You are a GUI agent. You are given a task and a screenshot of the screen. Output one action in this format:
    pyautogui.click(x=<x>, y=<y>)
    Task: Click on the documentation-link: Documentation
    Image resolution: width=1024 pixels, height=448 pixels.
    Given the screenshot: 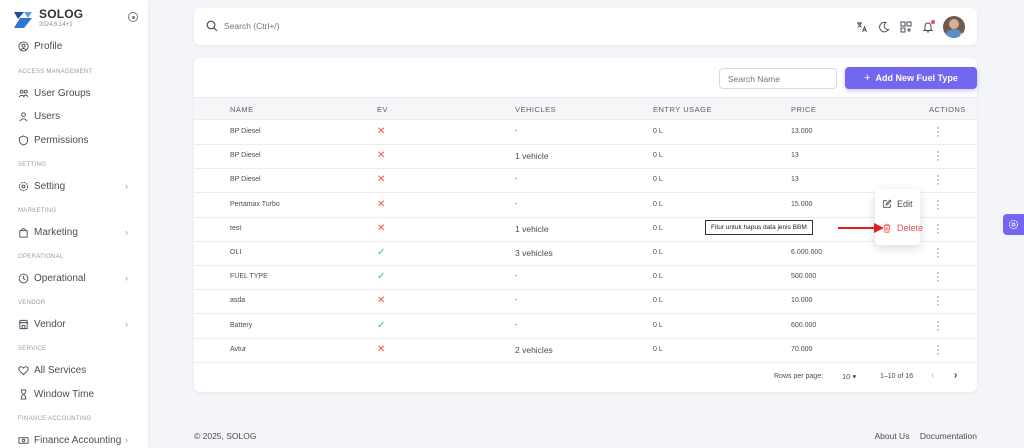 What is the action you would take?
    pyautogui.click(x=948, y=436)
    